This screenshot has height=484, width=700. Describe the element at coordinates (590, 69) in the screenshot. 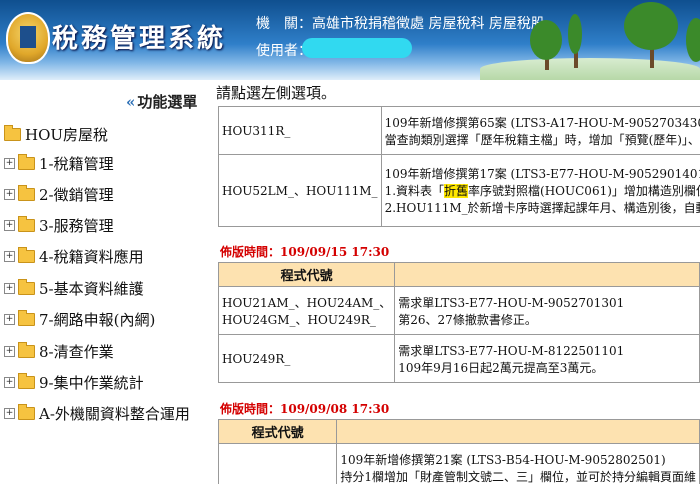

I see `hill-decoration` at that location.